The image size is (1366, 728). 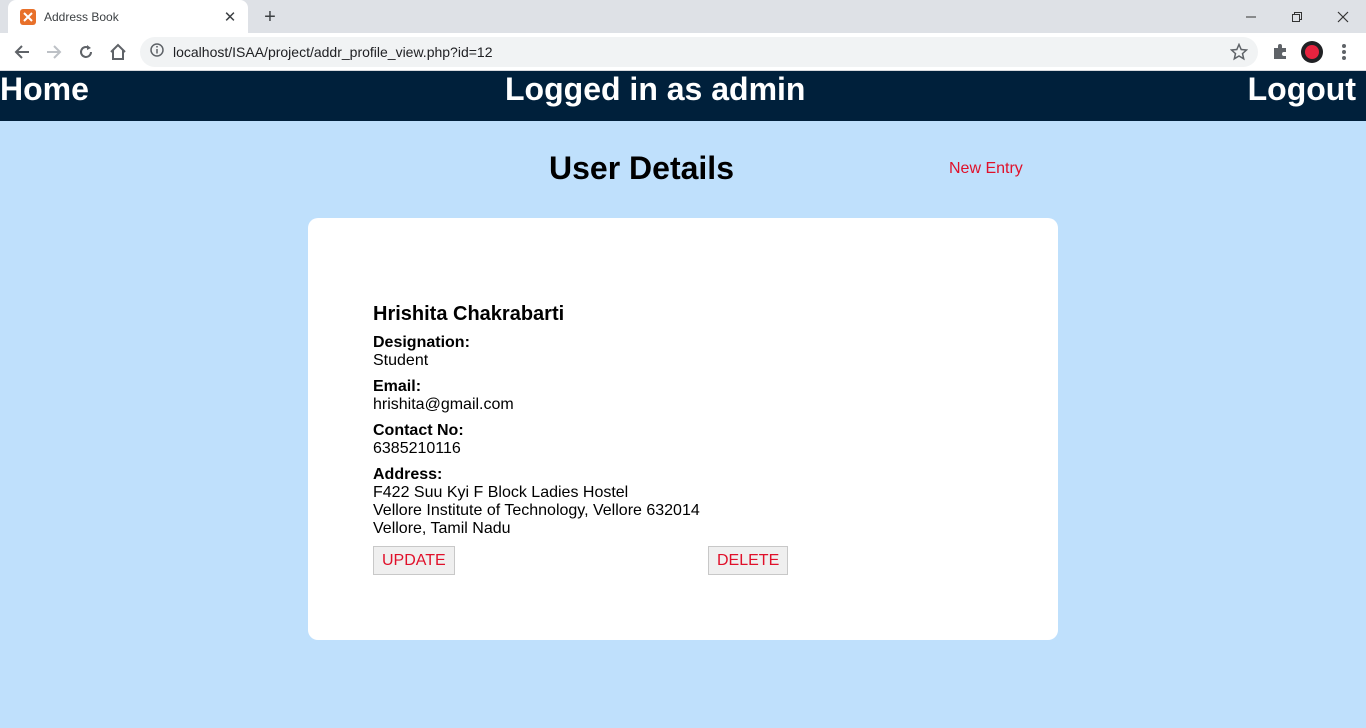 I want to click on window-controls, so click(x=1297, y=16).